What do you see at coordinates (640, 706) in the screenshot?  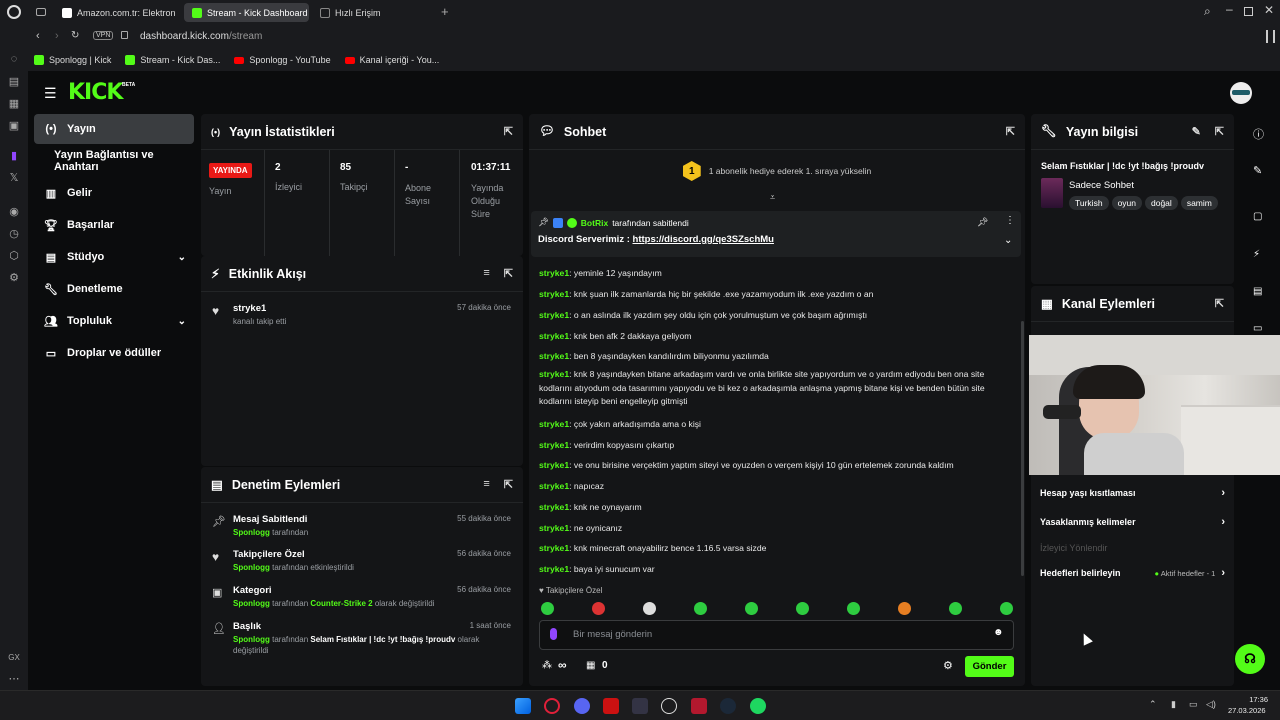 I see `file-explorer-icon` at bounding box center [640, 706].